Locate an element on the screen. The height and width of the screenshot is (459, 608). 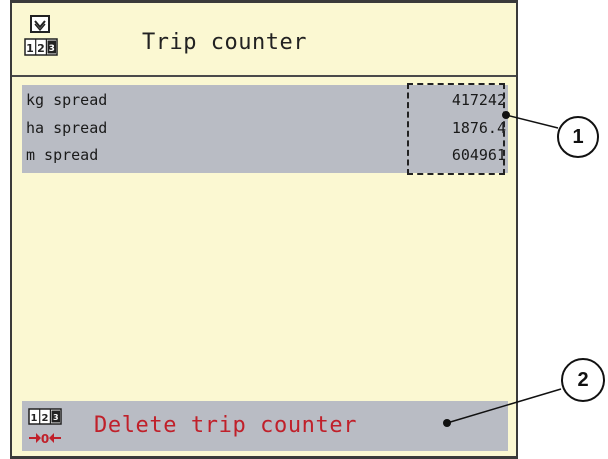
screen-header: 1 2 3 Trip counter is located at coordinates (264, 40).